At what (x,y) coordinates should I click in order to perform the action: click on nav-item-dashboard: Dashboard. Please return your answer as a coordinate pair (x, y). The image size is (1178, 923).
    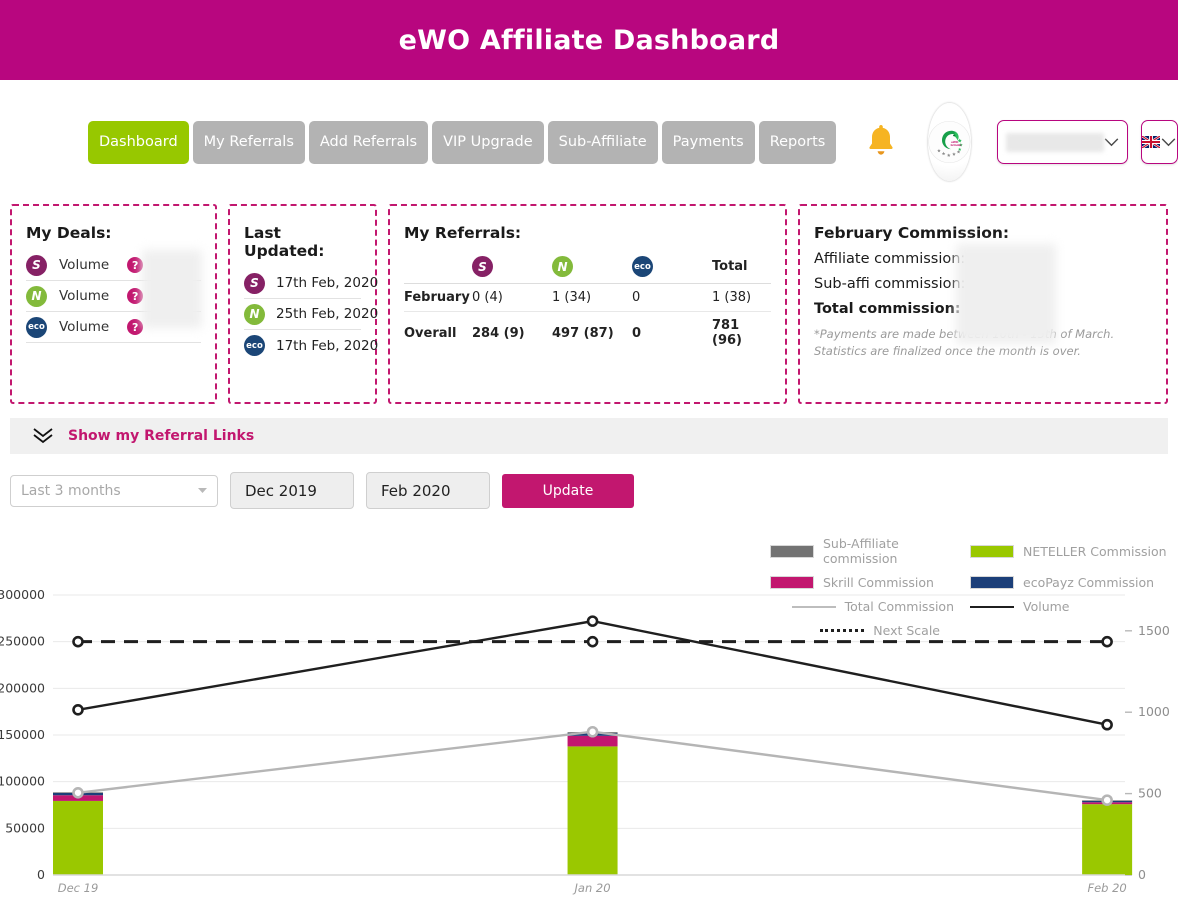
    Looking at the image, I should click on (138, 142).